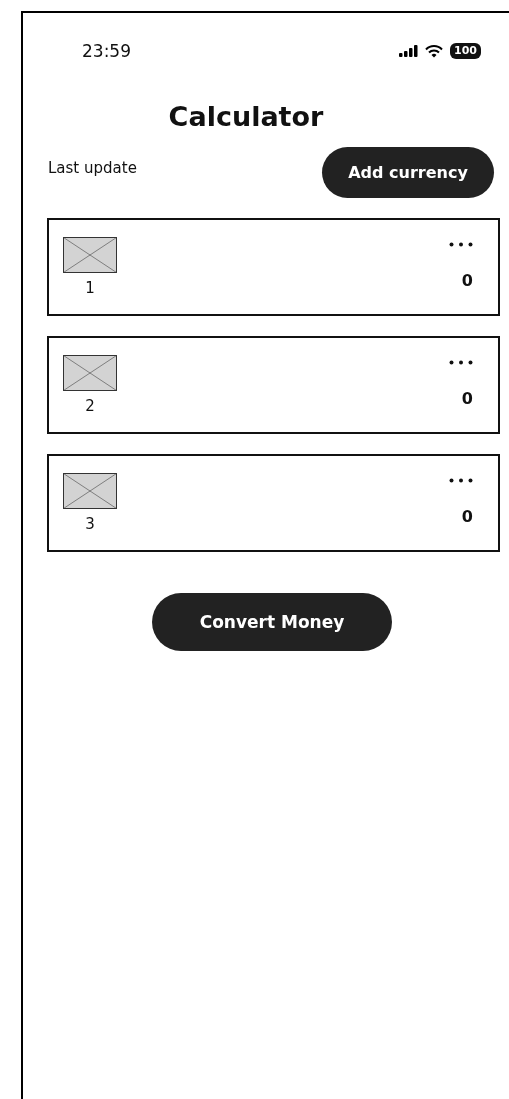 The image size is (509, 1099). I want to click on add-currency-button: Add currency, so click(408, 172).